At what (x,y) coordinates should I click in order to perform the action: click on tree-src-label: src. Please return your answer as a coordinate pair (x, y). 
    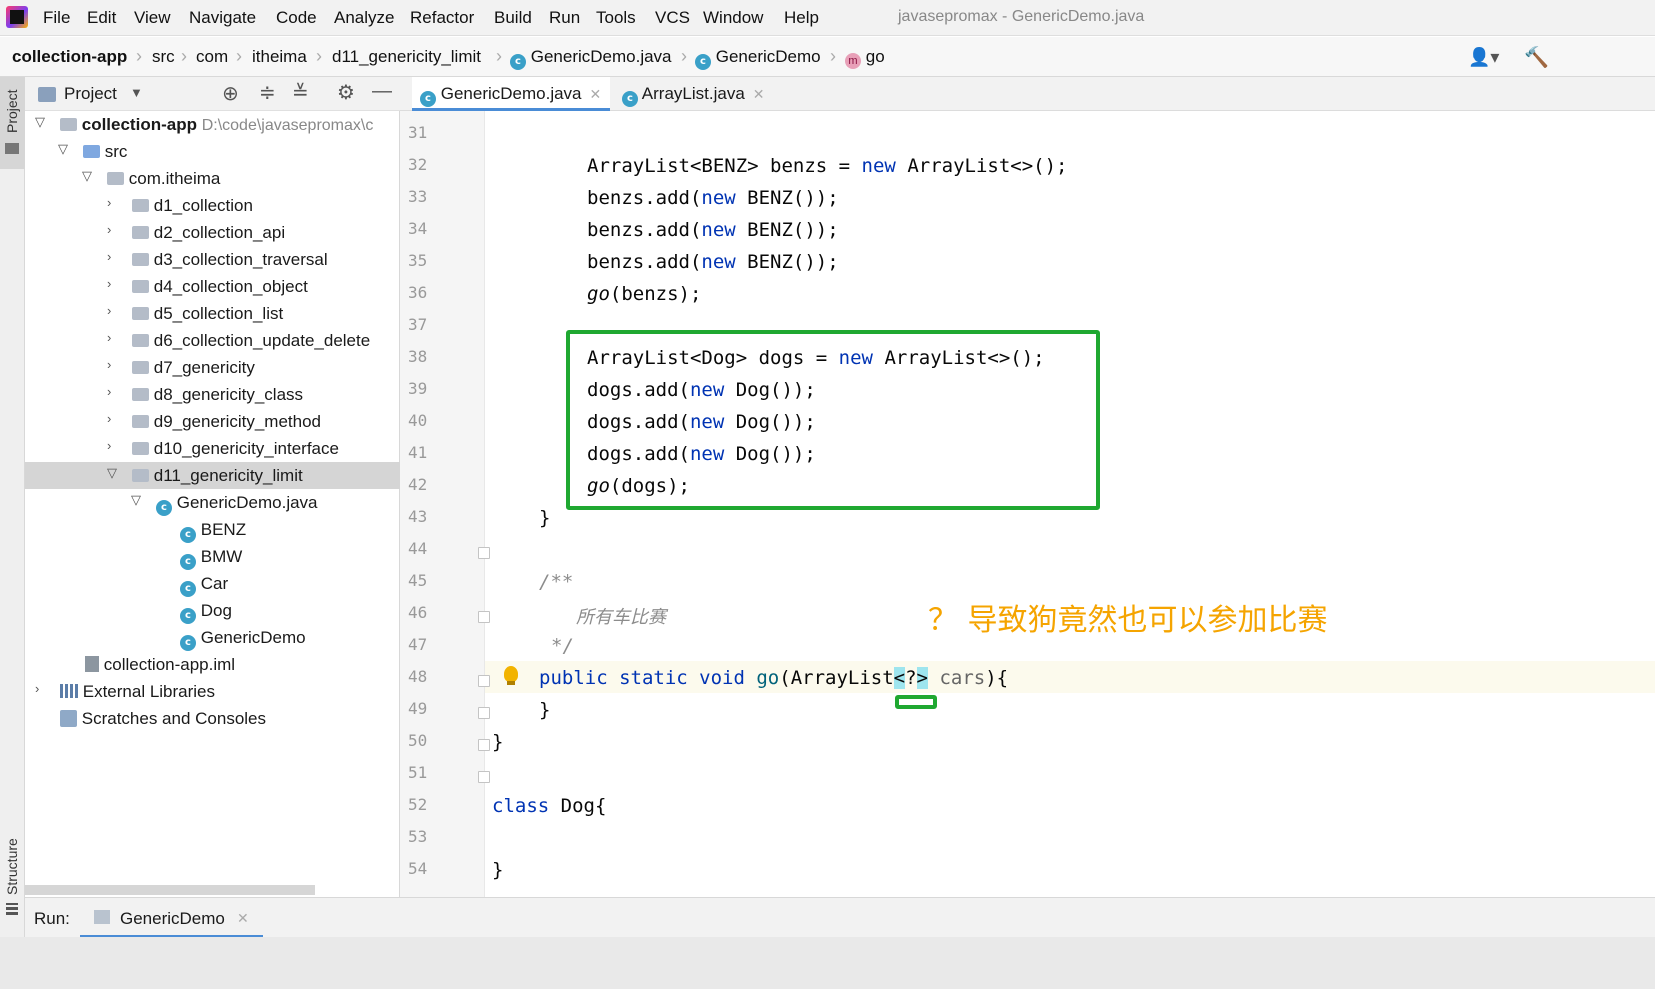
    Looking at the image, I should click on (116, 151).